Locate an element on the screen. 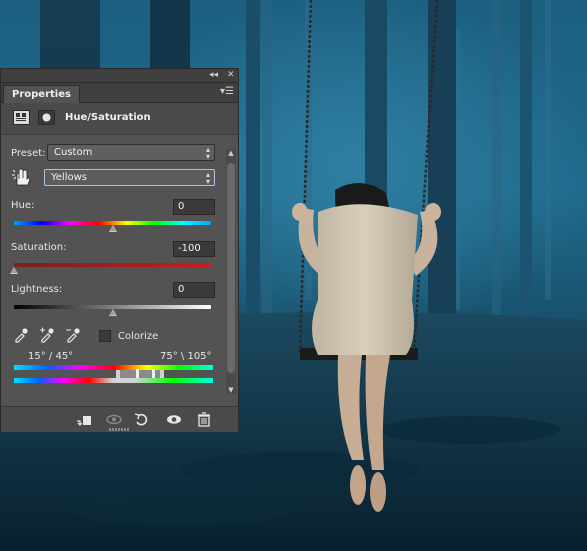 Image resolution: width=587 pixels, height=551 pixels. hue-label: Hue: is located at coordinates (23, 205).